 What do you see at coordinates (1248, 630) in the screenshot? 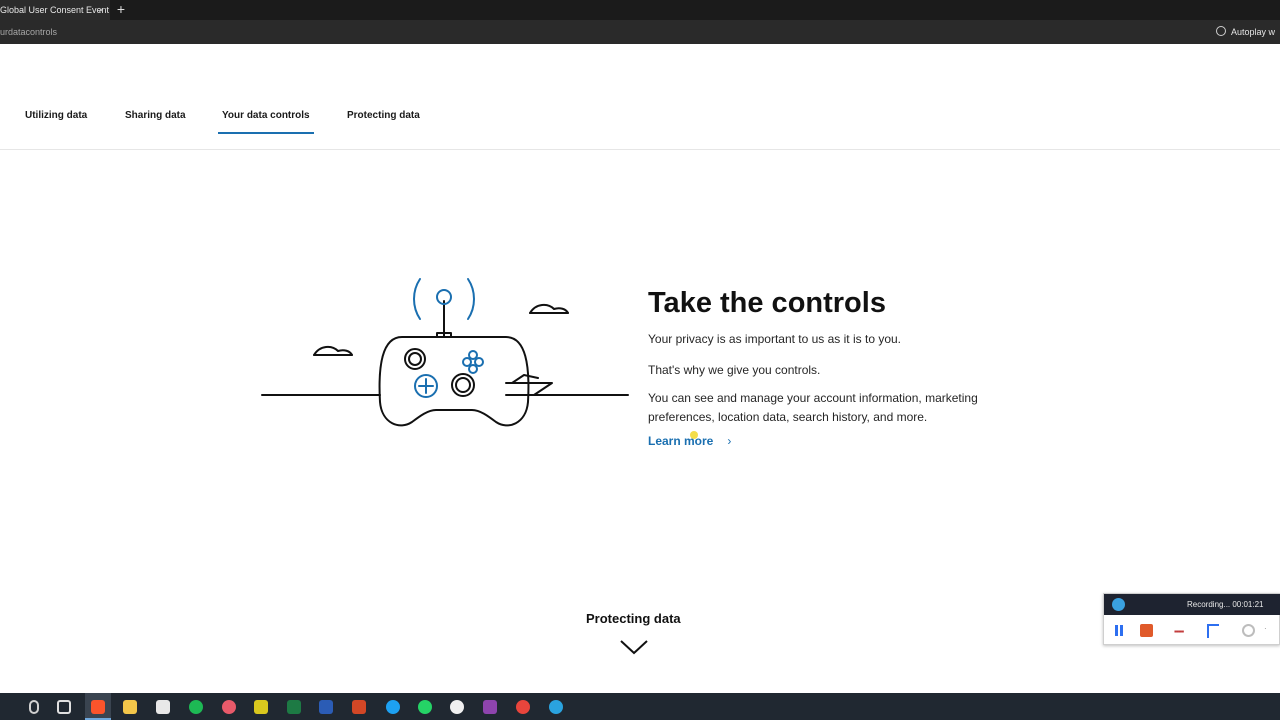
I see `webcam-icon` at bounding box center [1248, 630].